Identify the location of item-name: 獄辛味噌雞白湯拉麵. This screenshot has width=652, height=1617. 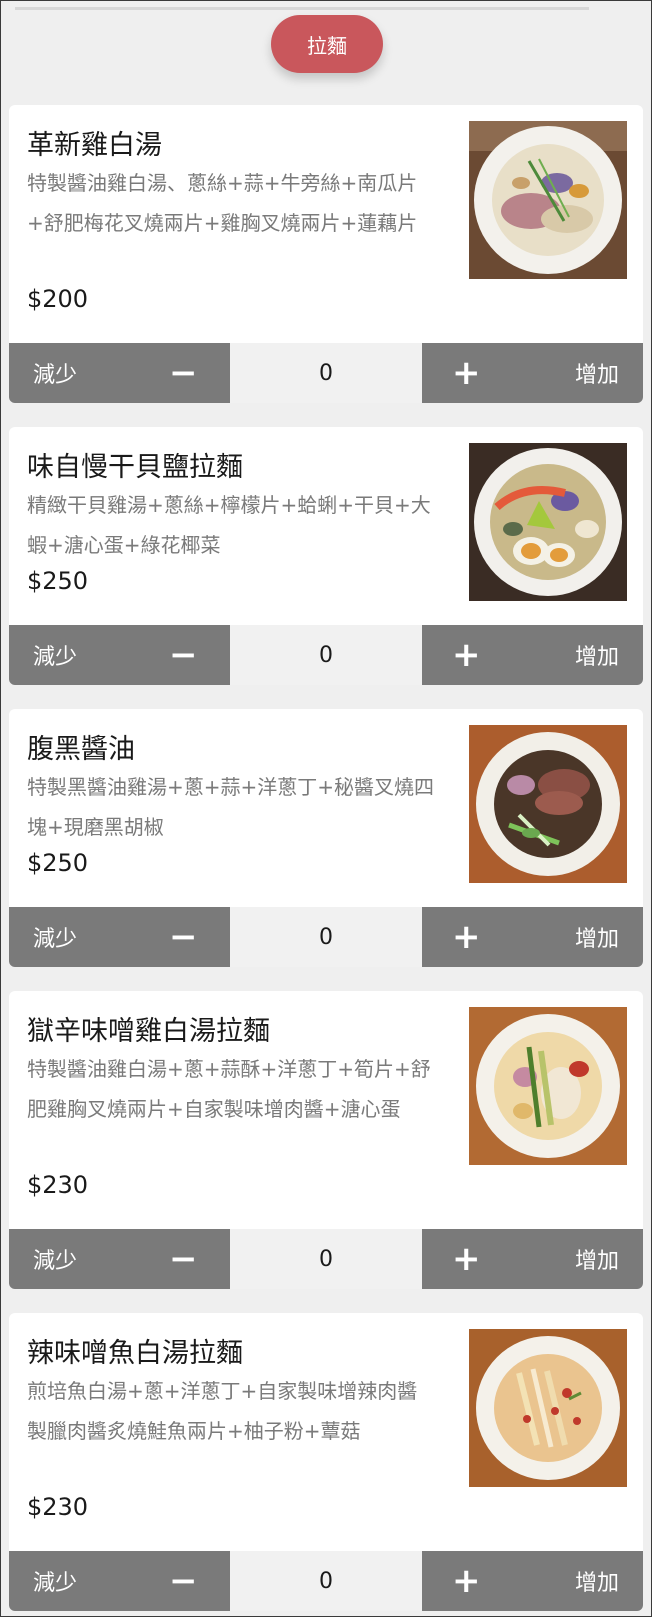
(148, 1031).